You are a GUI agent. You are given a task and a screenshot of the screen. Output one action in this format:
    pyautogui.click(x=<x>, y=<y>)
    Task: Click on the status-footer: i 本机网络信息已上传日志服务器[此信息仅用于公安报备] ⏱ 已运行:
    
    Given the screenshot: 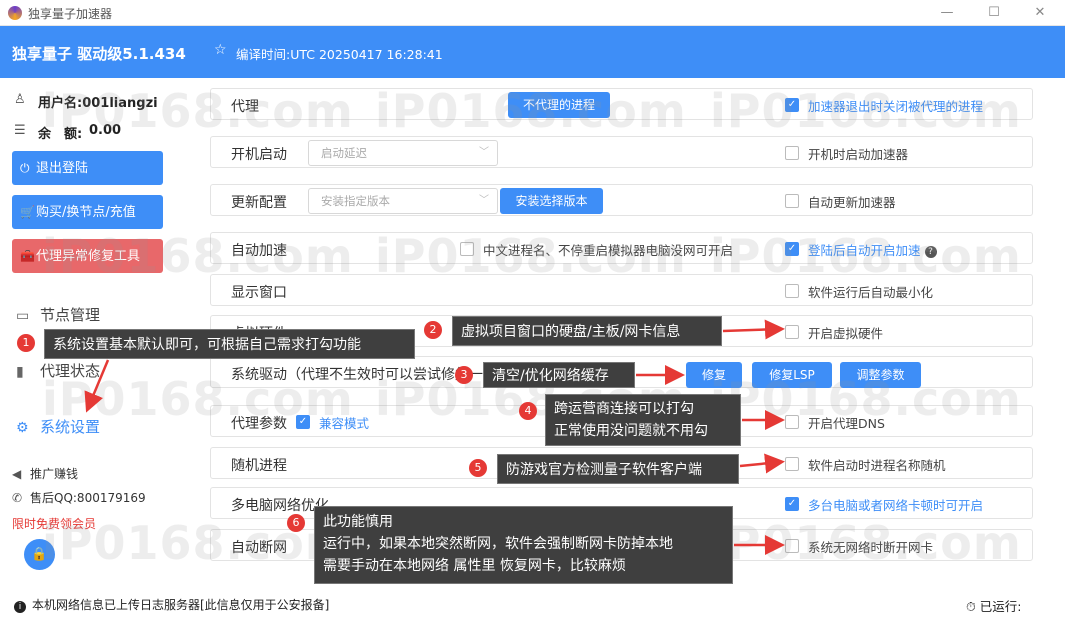 What is the action you would take?
    pyautogui.click(x=532, y=612)
    